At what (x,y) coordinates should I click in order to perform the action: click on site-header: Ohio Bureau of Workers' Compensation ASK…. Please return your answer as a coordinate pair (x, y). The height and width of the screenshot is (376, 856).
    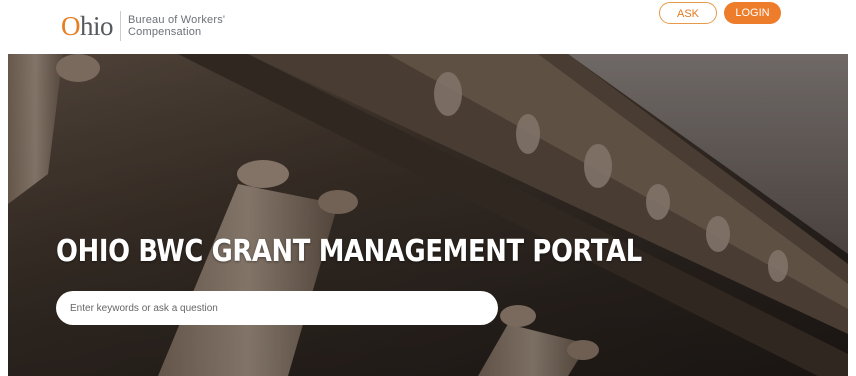
    Looking at the image, I should click on (428, 26).